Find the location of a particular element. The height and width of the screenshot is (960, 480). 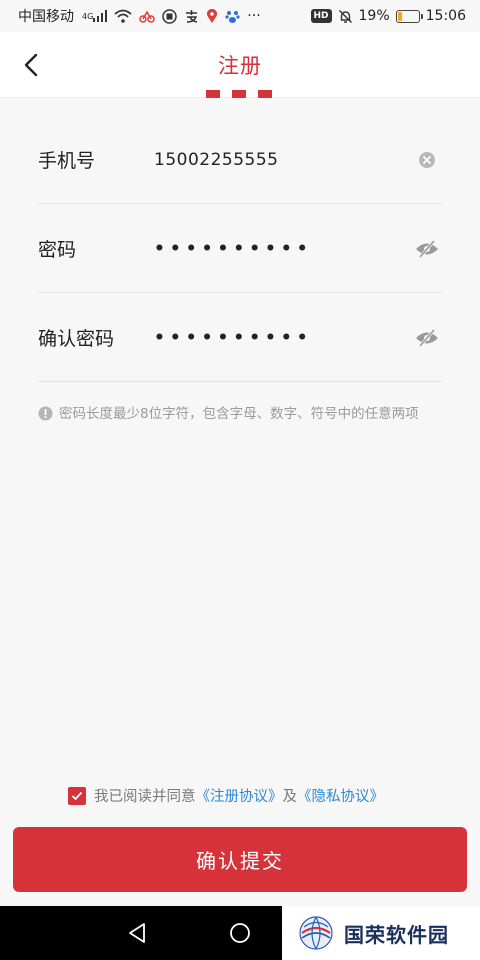

phone-label: 手机号 is located at coordinates (67, 161).